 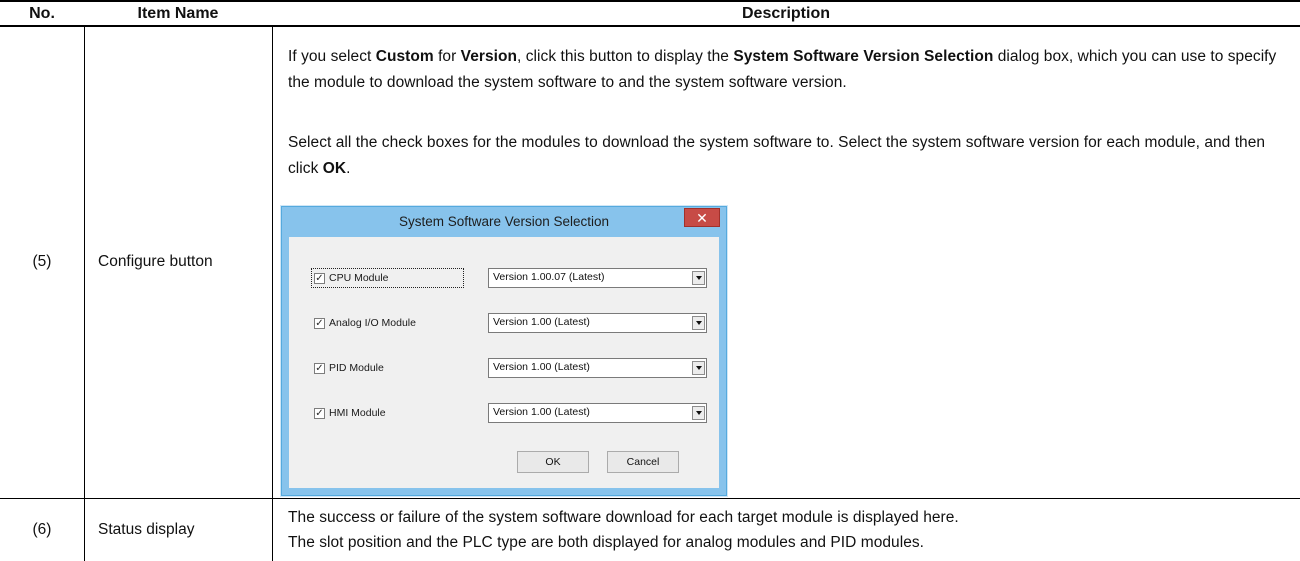 I want to click on cpu-version-select: Version 1.00.07 (Latest), so click(x=597, y=278).